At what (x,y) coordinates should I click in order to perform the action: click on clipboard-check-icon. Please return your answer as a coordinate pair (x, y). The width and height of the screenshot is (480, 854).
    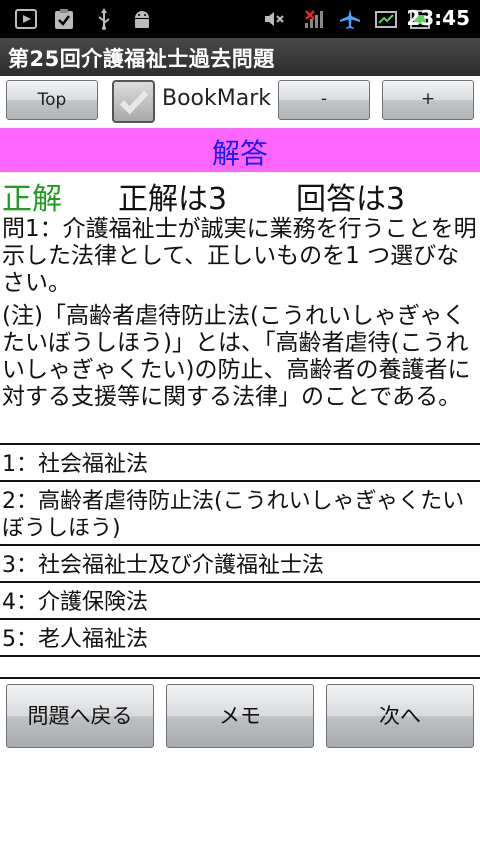
    Looking at the image, I should click on (64, 19).